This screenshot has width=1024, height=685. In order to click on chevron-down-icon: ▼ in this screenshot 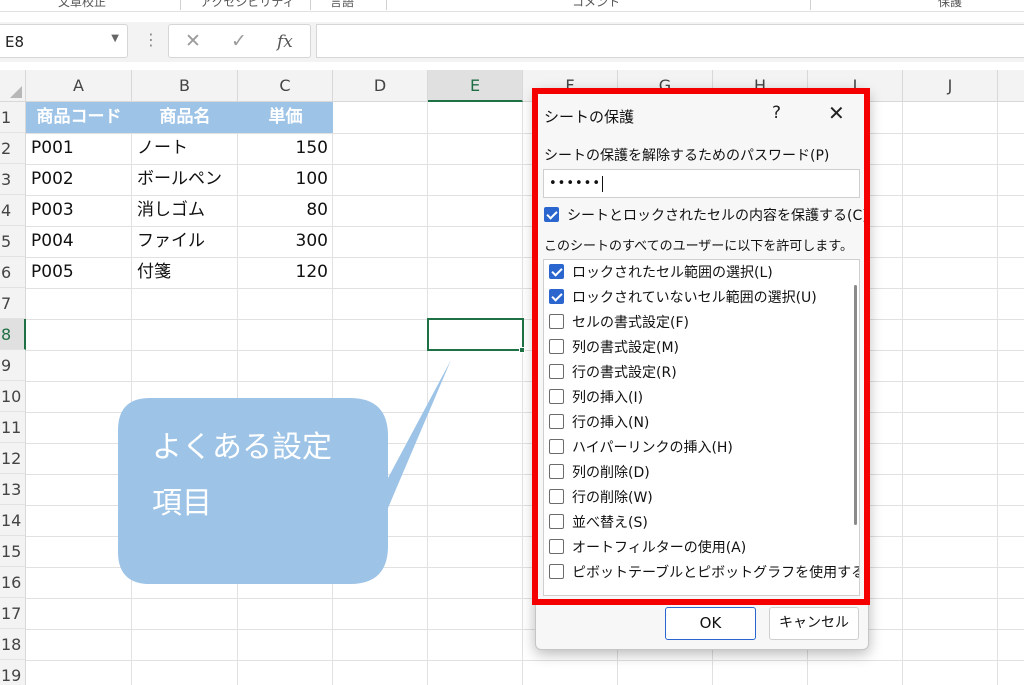, I will do `click(115, 38)`.